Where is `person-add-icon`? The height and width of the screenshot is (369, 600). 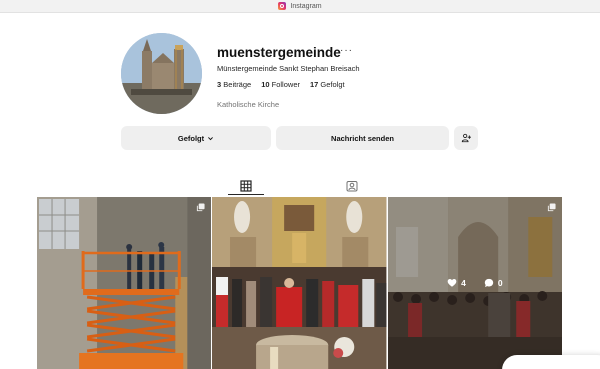 person-add-icon is located at coordinates (466, 138).